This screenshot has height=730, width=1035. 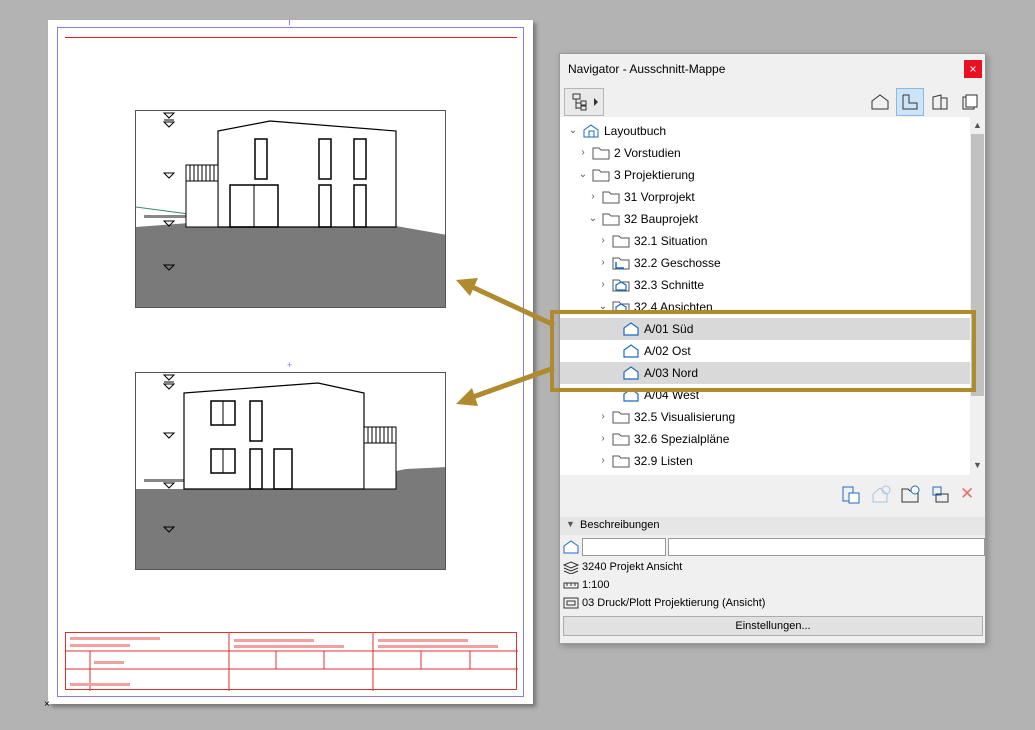 I want to click on settings-view-icon, so click(x=941, y=495).